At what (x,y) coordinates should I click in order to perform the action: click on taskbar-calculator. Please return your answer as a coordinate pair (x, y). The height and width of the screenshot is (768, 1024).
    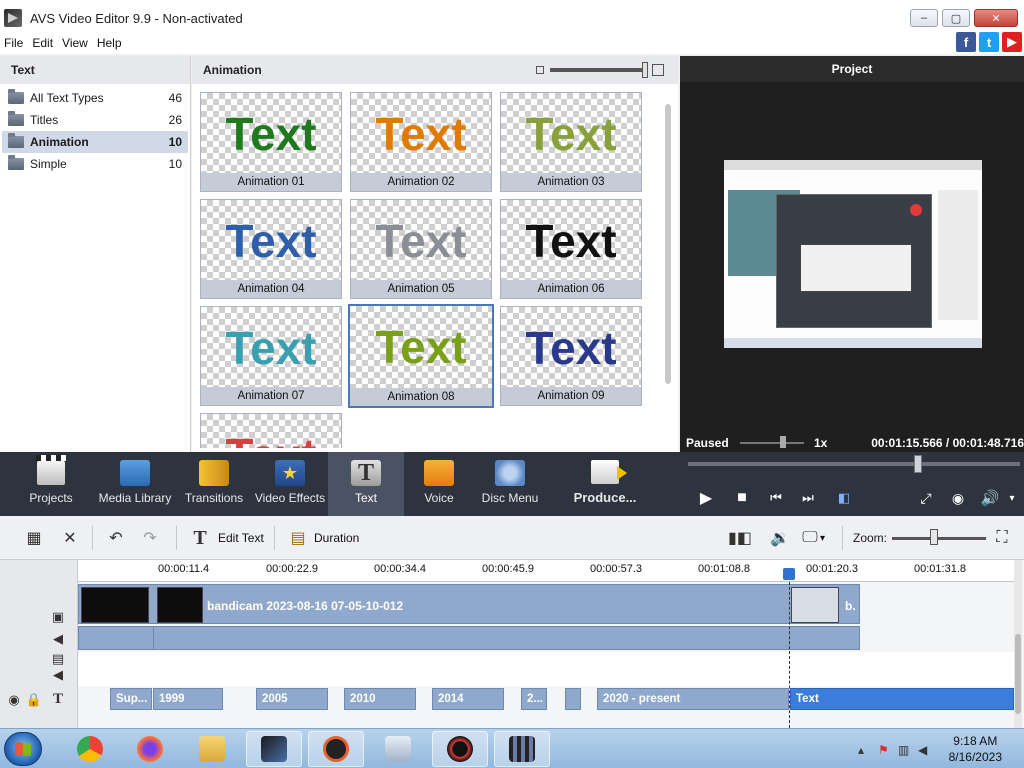
    Looking at the image, I should click on (398, 749).